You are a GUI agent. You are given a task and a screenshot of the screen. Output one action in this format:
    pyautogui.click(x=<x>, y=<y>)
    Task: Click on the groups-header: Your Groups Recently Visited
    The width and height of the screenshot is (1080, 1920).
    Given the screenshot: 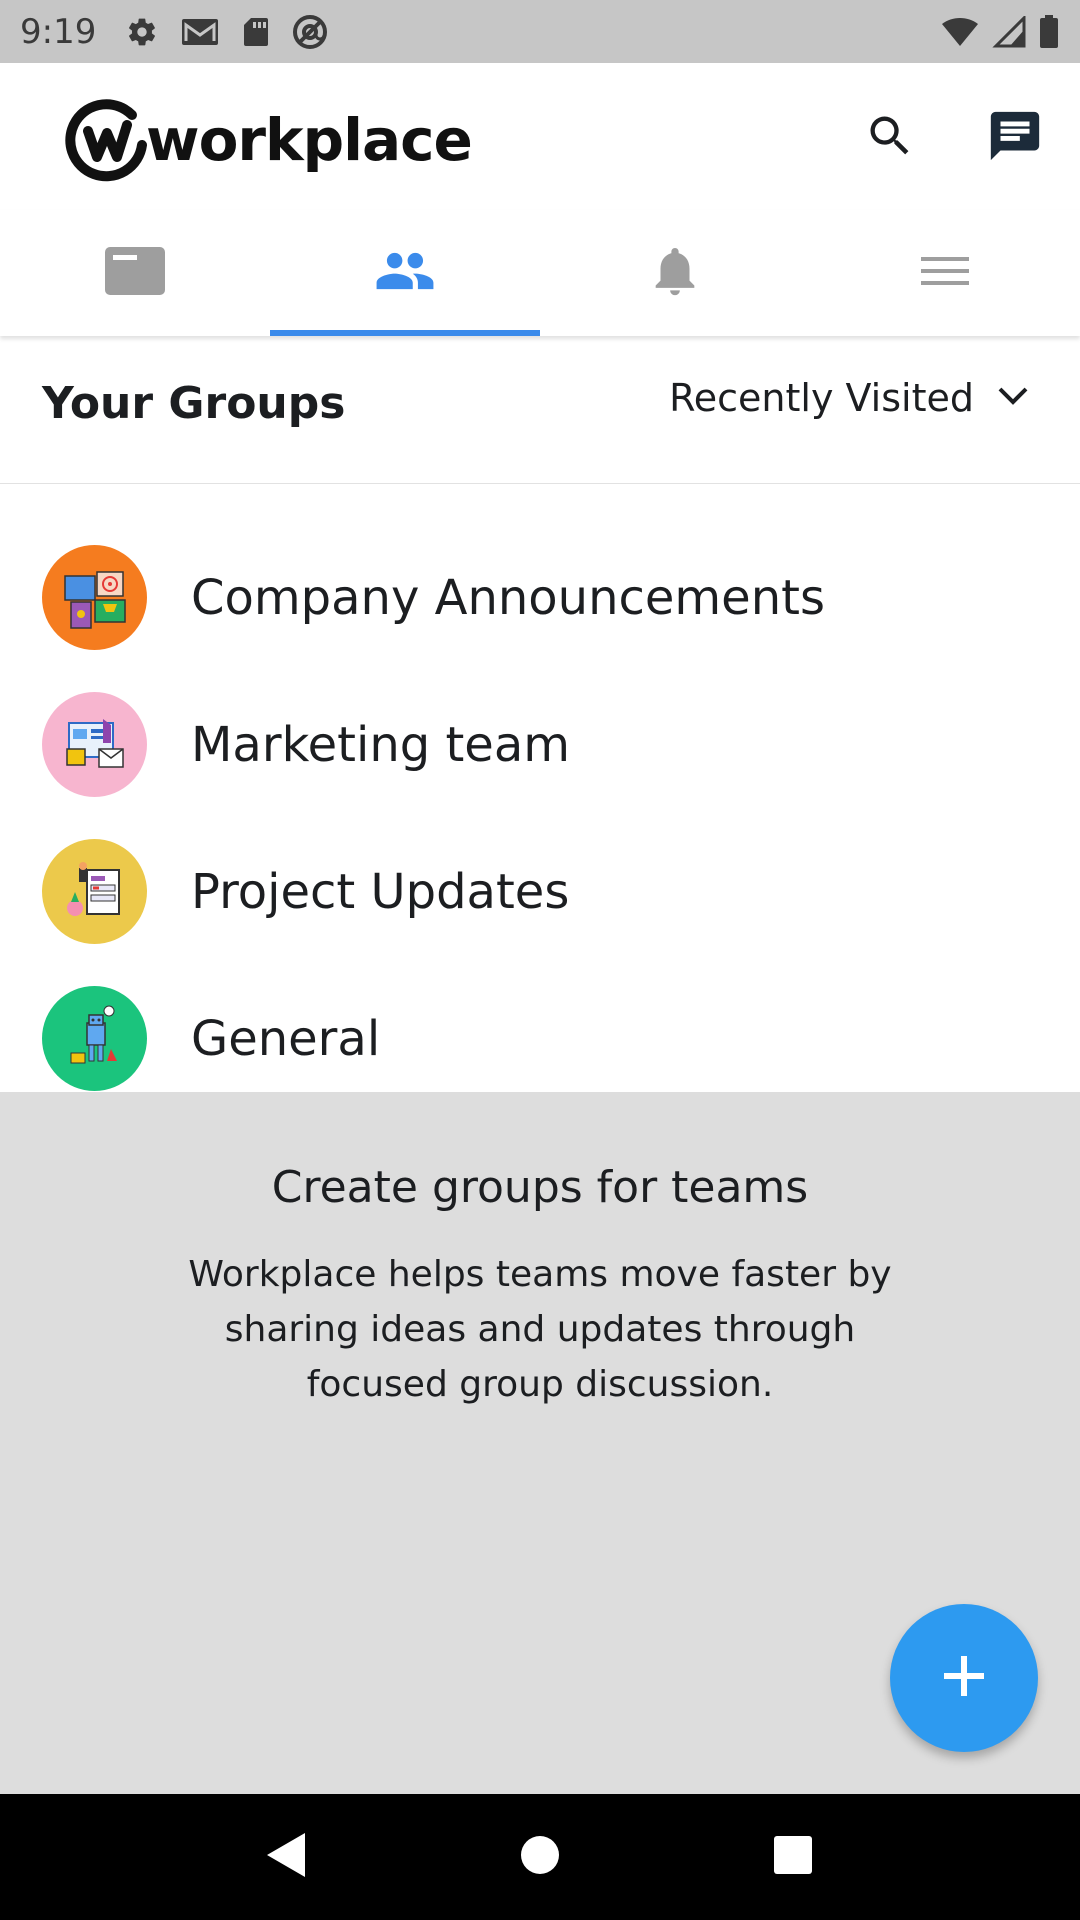 What is the action you would take?
    pyautogui.click(x=540, y=410)
    